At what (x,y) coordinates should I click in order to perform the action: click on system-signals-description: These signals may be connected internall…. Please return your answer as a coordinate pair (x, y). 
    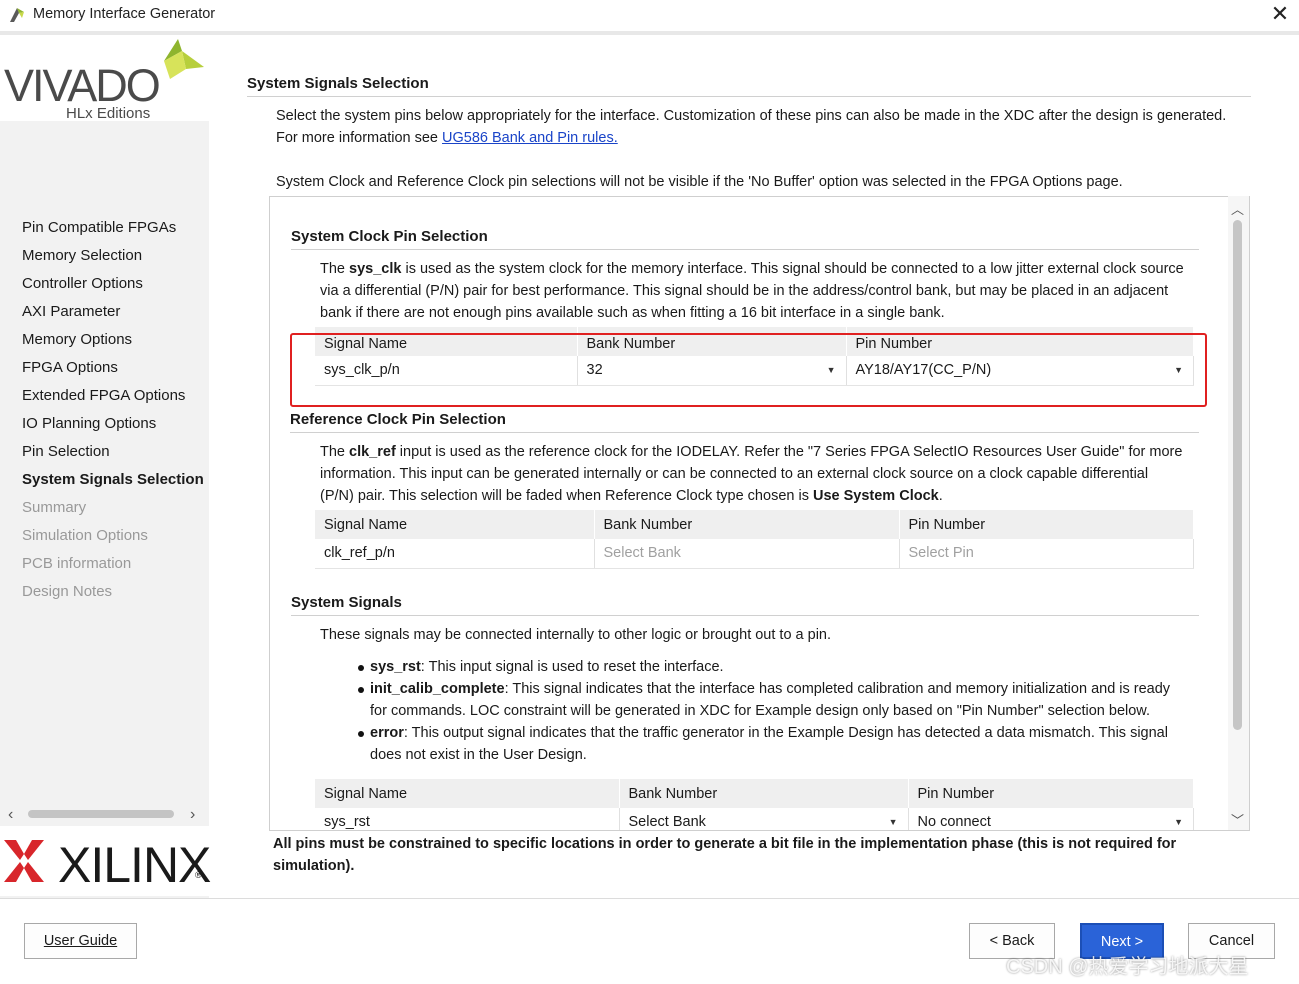
    Looking at the image, I should click on (576, 635).